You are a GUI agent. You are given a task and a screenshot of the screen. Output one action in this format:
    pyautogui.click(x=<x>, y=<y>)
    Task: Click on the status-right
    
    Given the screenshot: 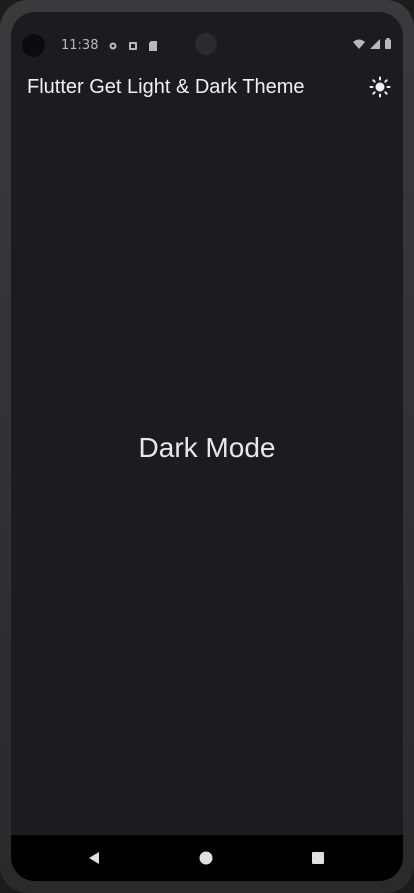 What is the action you would take?
    pyautogui.click(x=372, y=43)
    